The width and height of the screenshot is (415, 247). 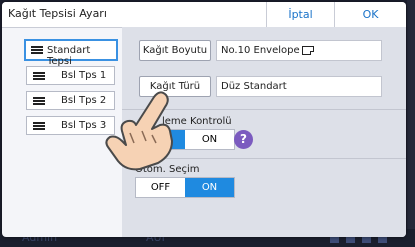 I want to click on paper-size-button: Kağıt Boyutu, so click(x=175, y=50).